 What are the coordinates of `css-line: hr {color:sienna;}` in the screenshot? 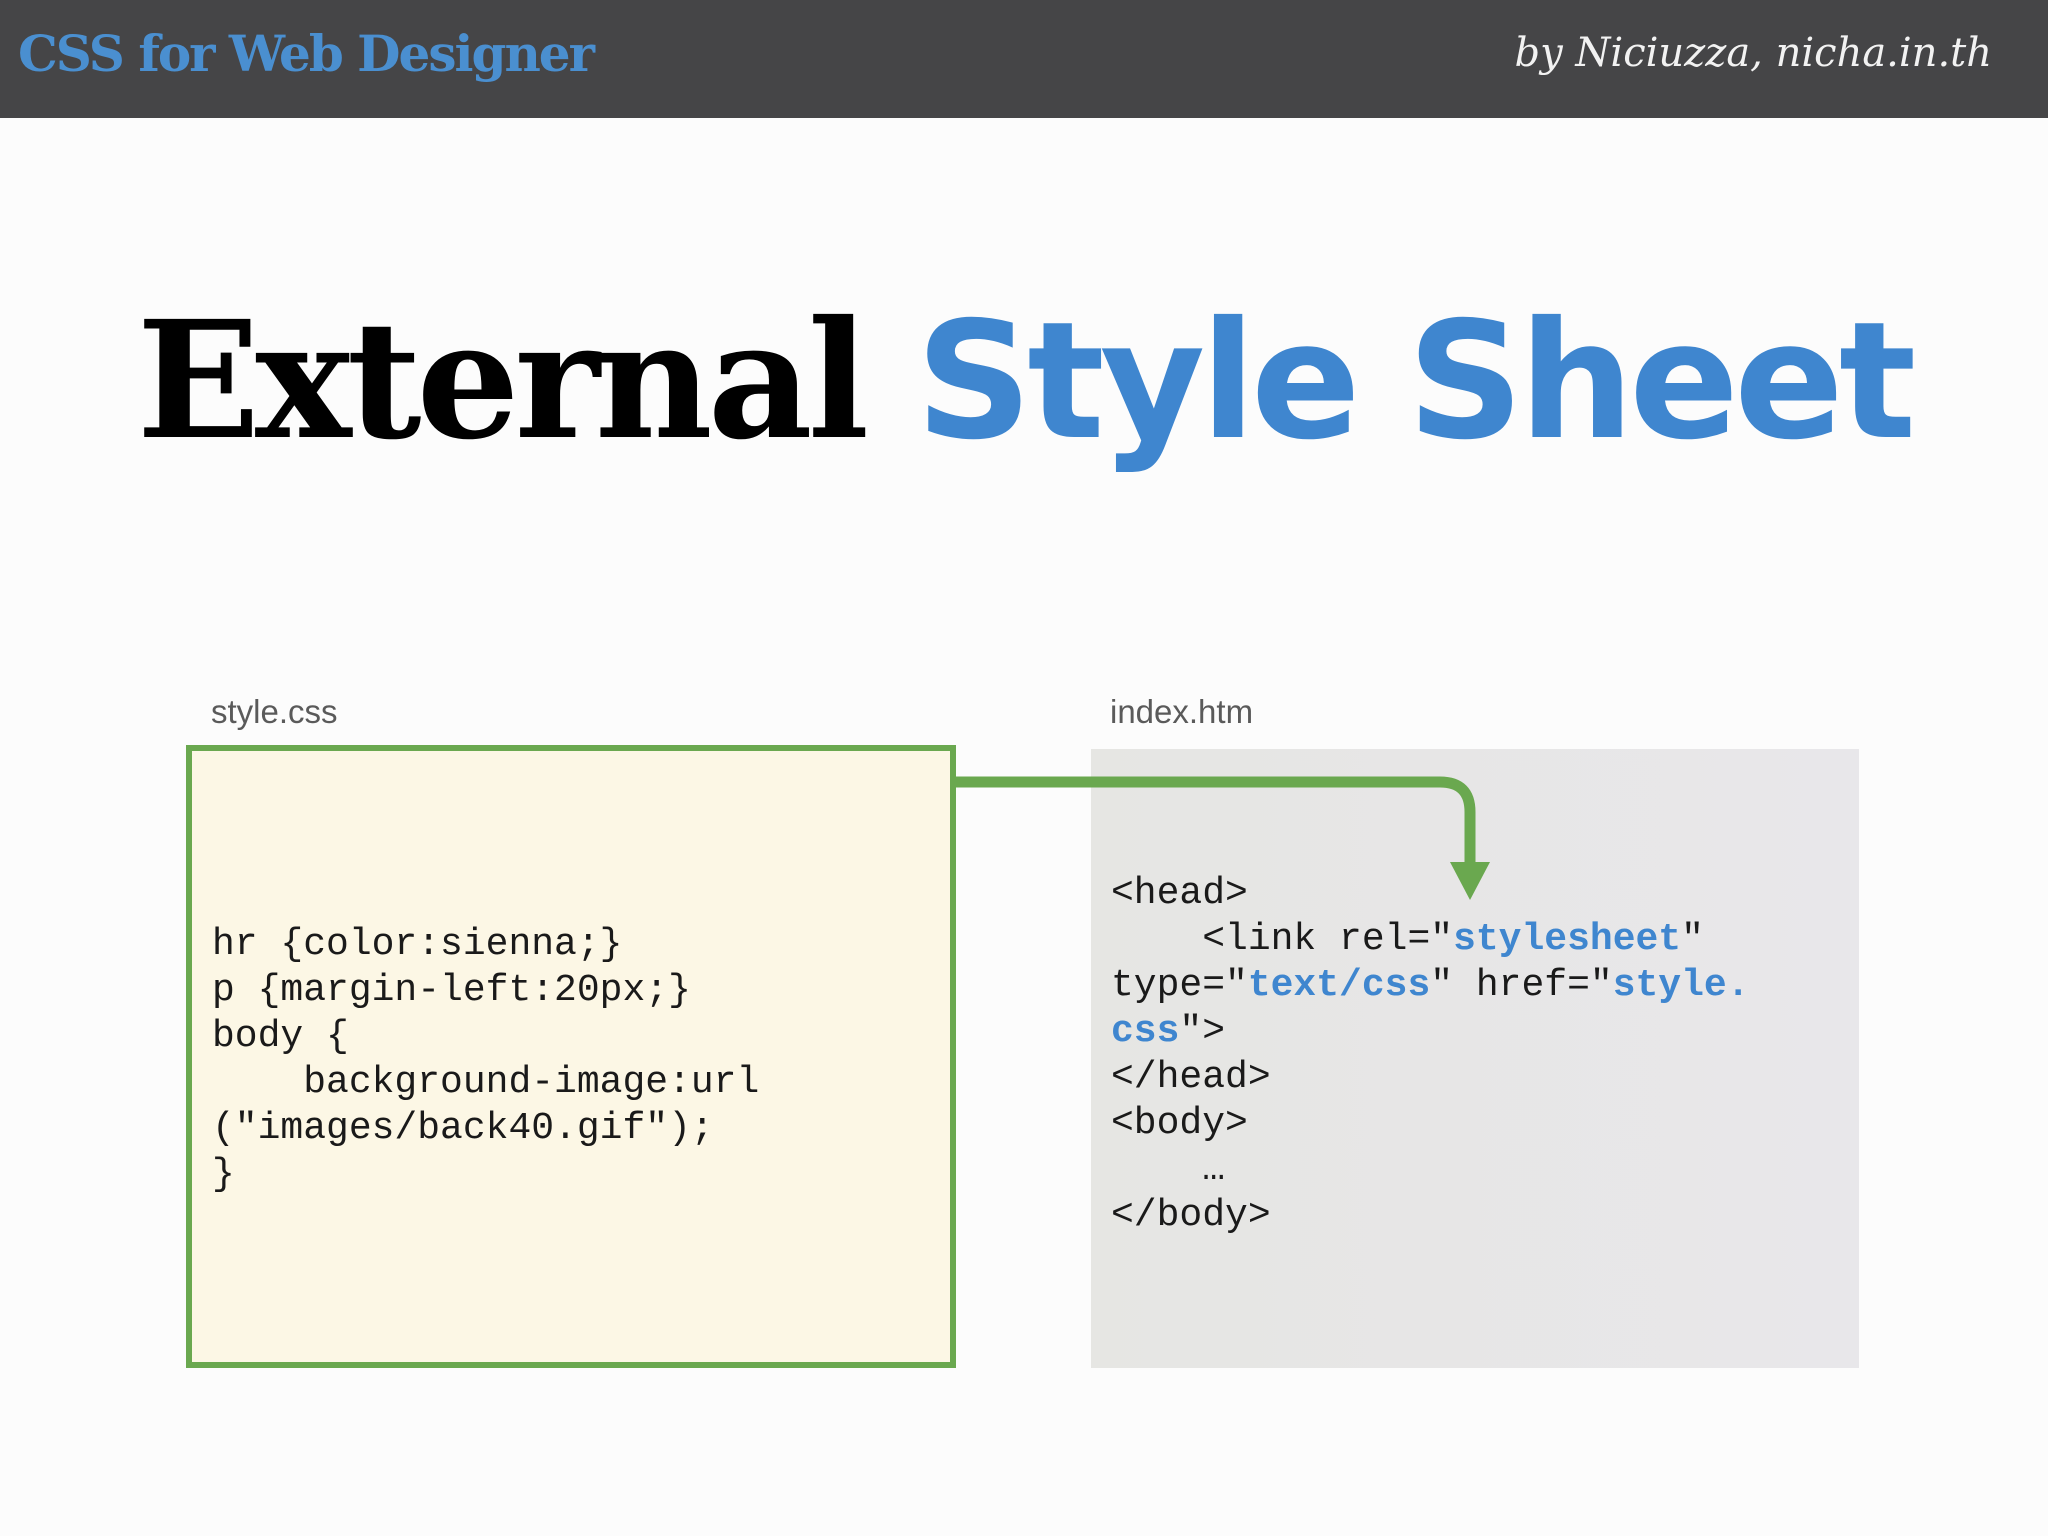 It's located at (417, 944).